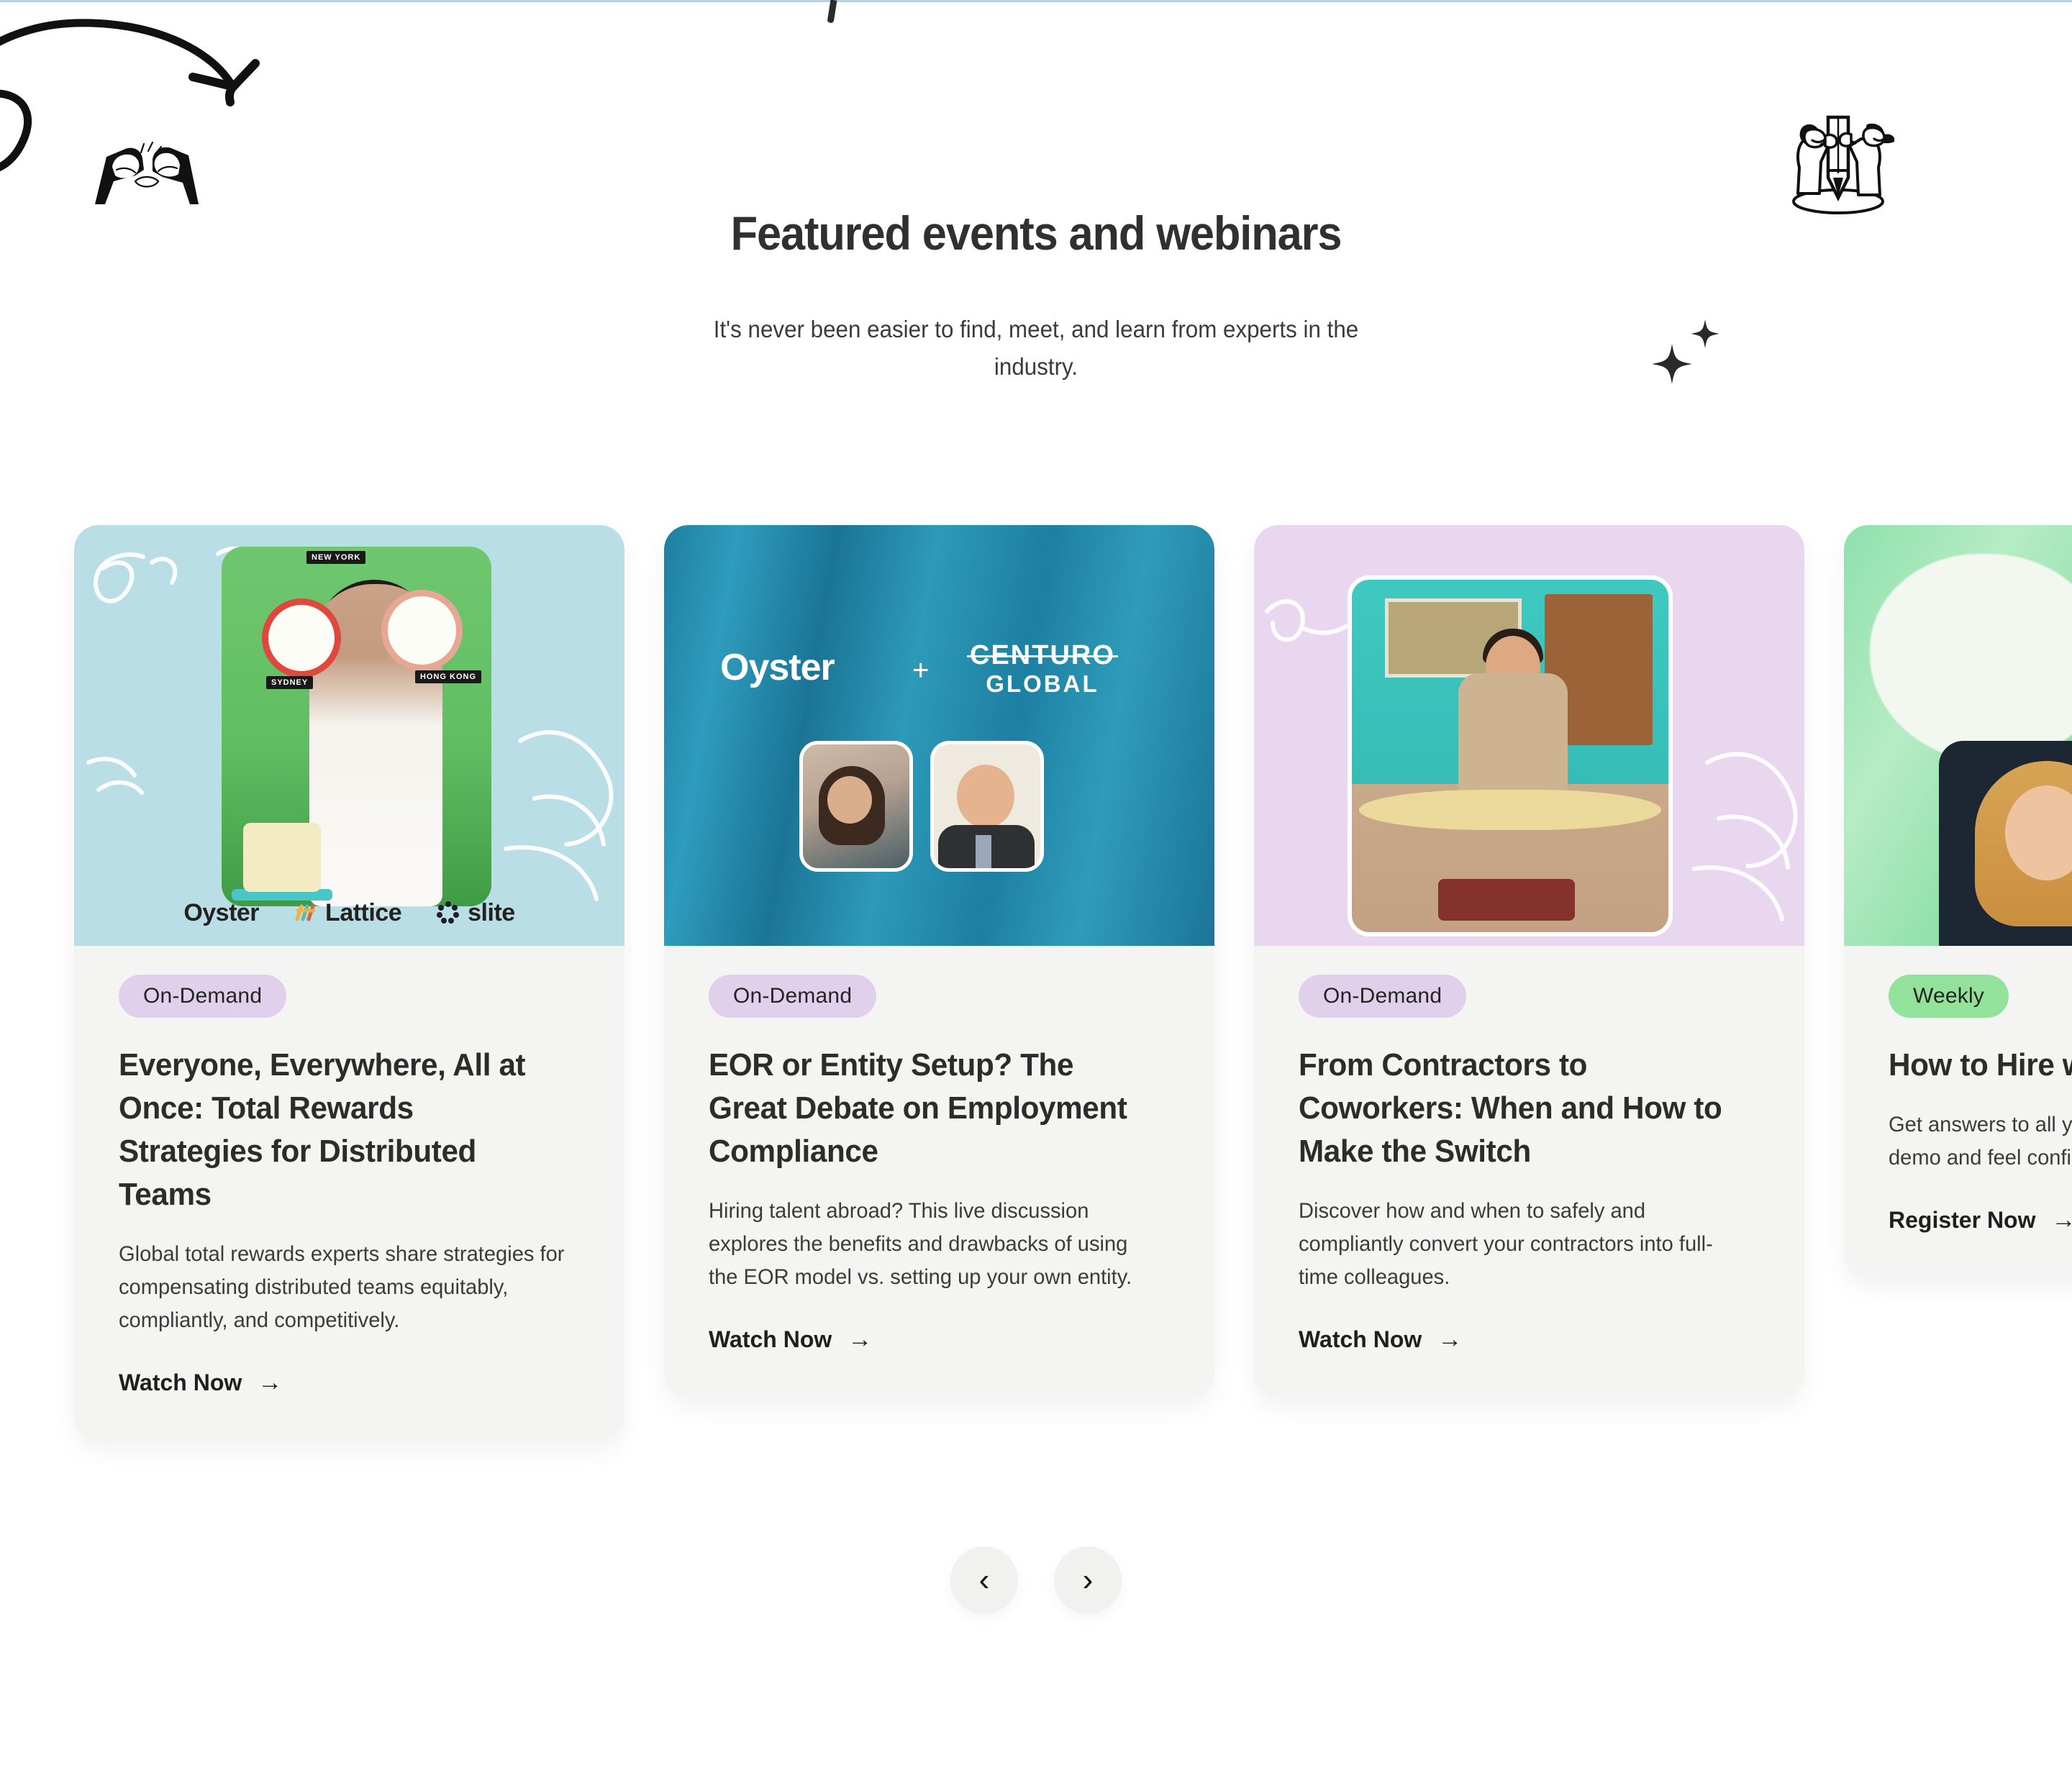 The width and height of the screenshot is (2072, 1791). I want to click on status-badge: Weekly, so click(1949, 997).